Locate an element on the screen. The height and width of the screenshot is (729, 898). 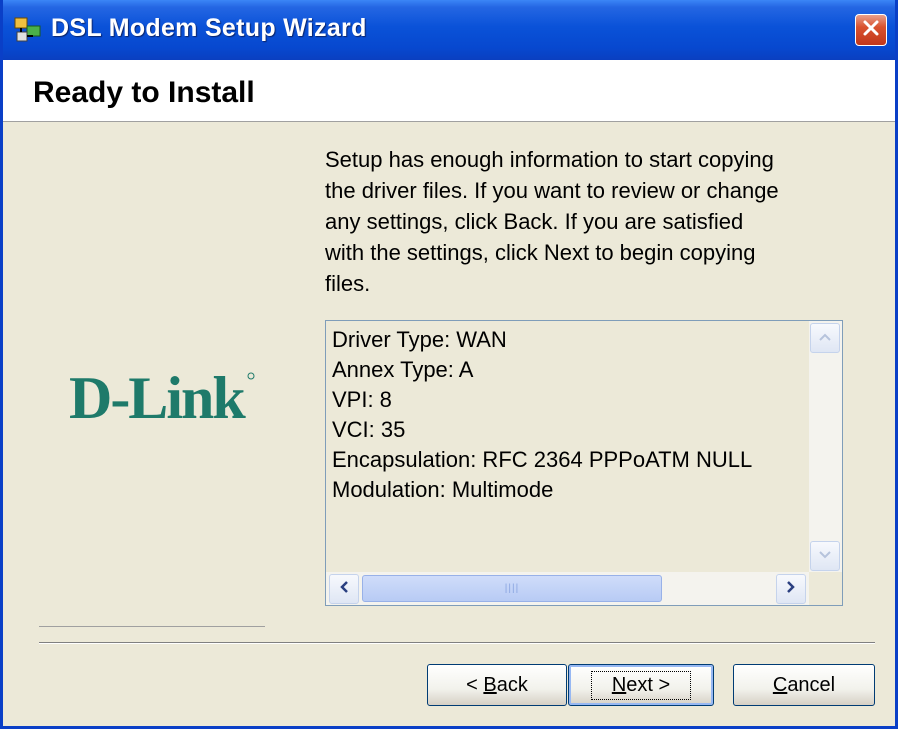
back-button: < Back is located at coordinates (497, 685).